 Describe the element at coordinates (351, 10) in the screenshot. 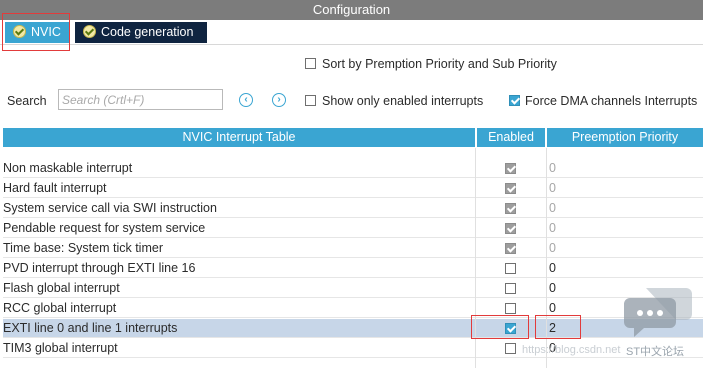

I see `window-title: Configuration` at that location.